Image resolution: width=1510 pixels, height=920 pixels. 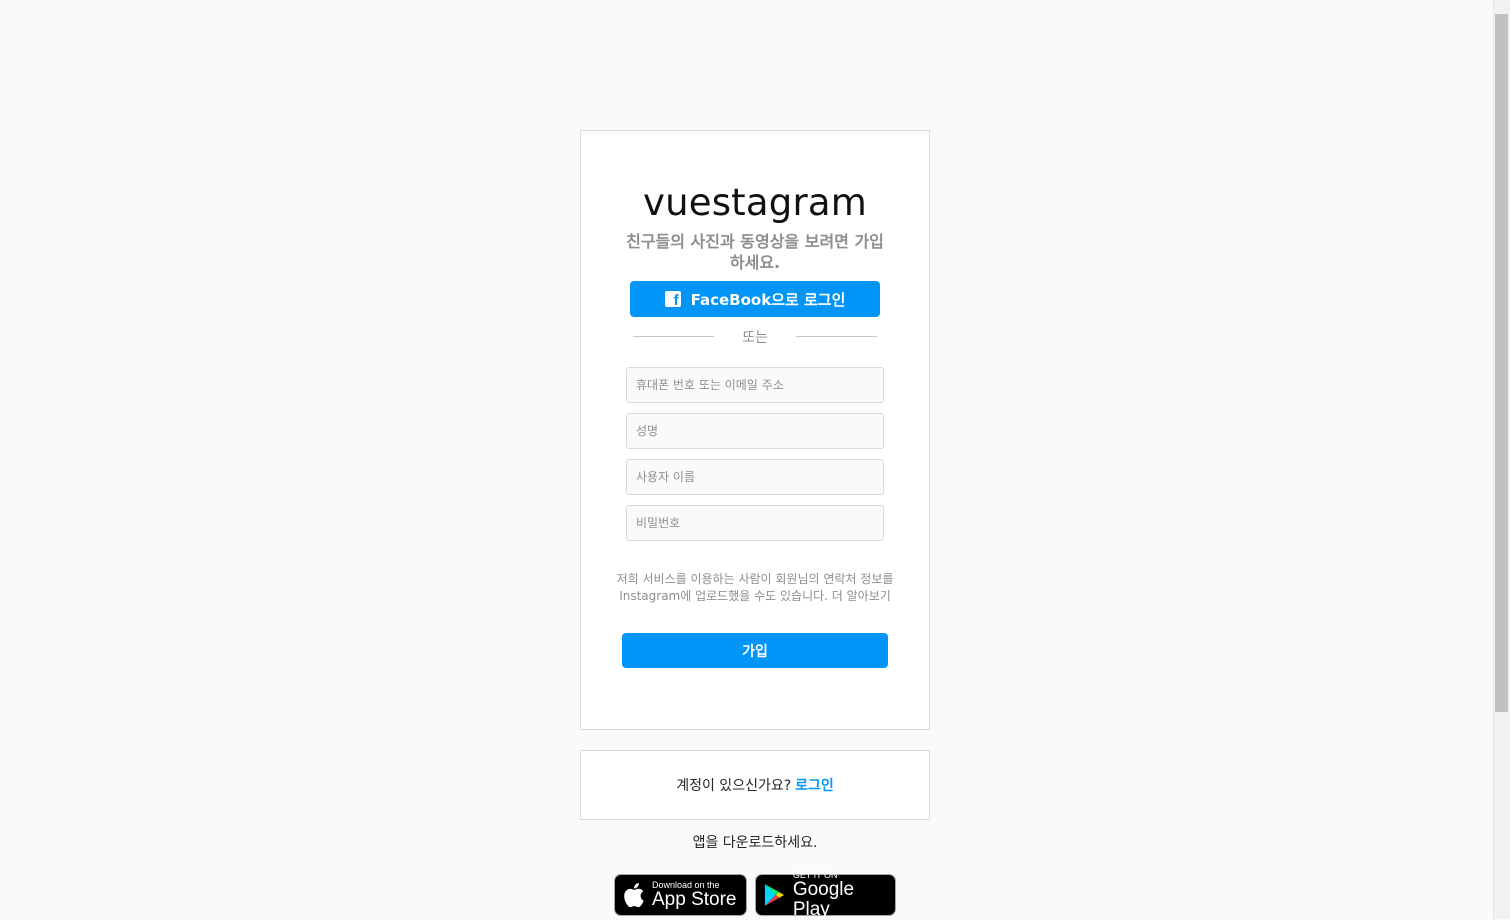 I want to click on scrollbar-thumb, so click(x=1501, y=363).